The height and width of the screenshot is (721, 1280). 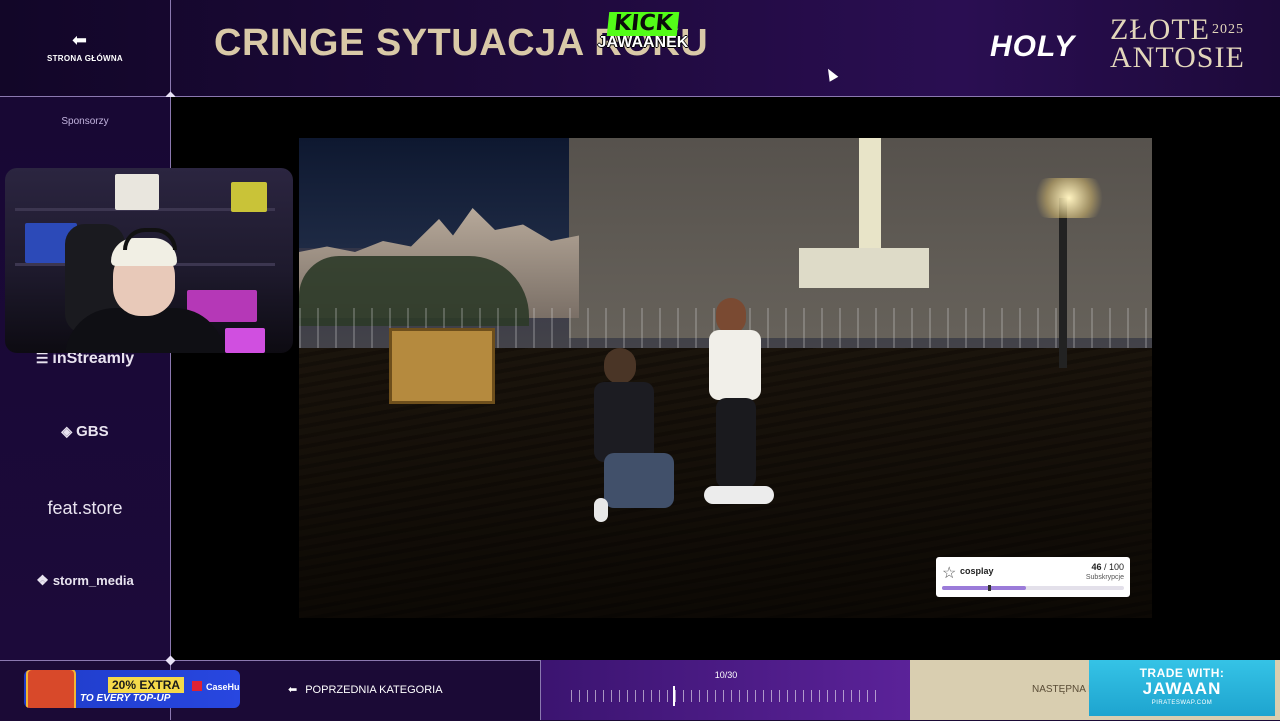 What do you see at coordinates (1033, 46) in the screenshot?
I see `holy-logo: HOLY` at bounding box center [1033, 46].